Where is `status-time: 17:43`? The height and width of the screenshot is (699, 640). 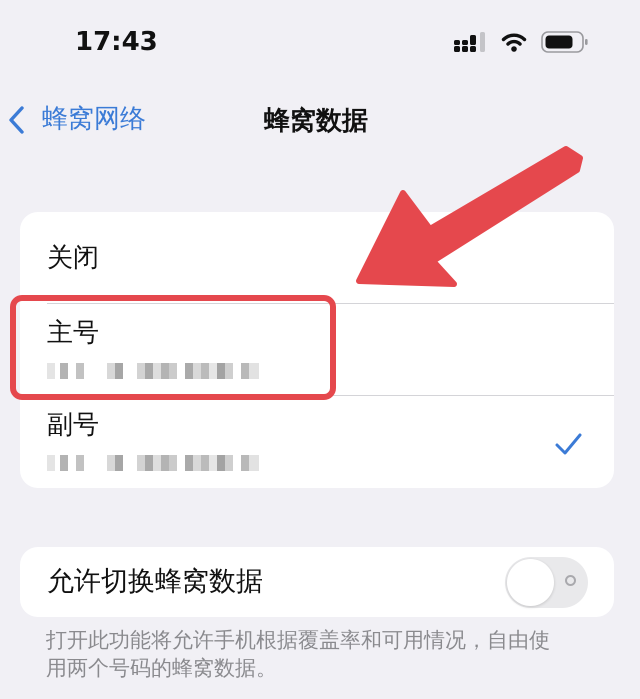 status-time: 17:43 is located at coordinates (116, 42).